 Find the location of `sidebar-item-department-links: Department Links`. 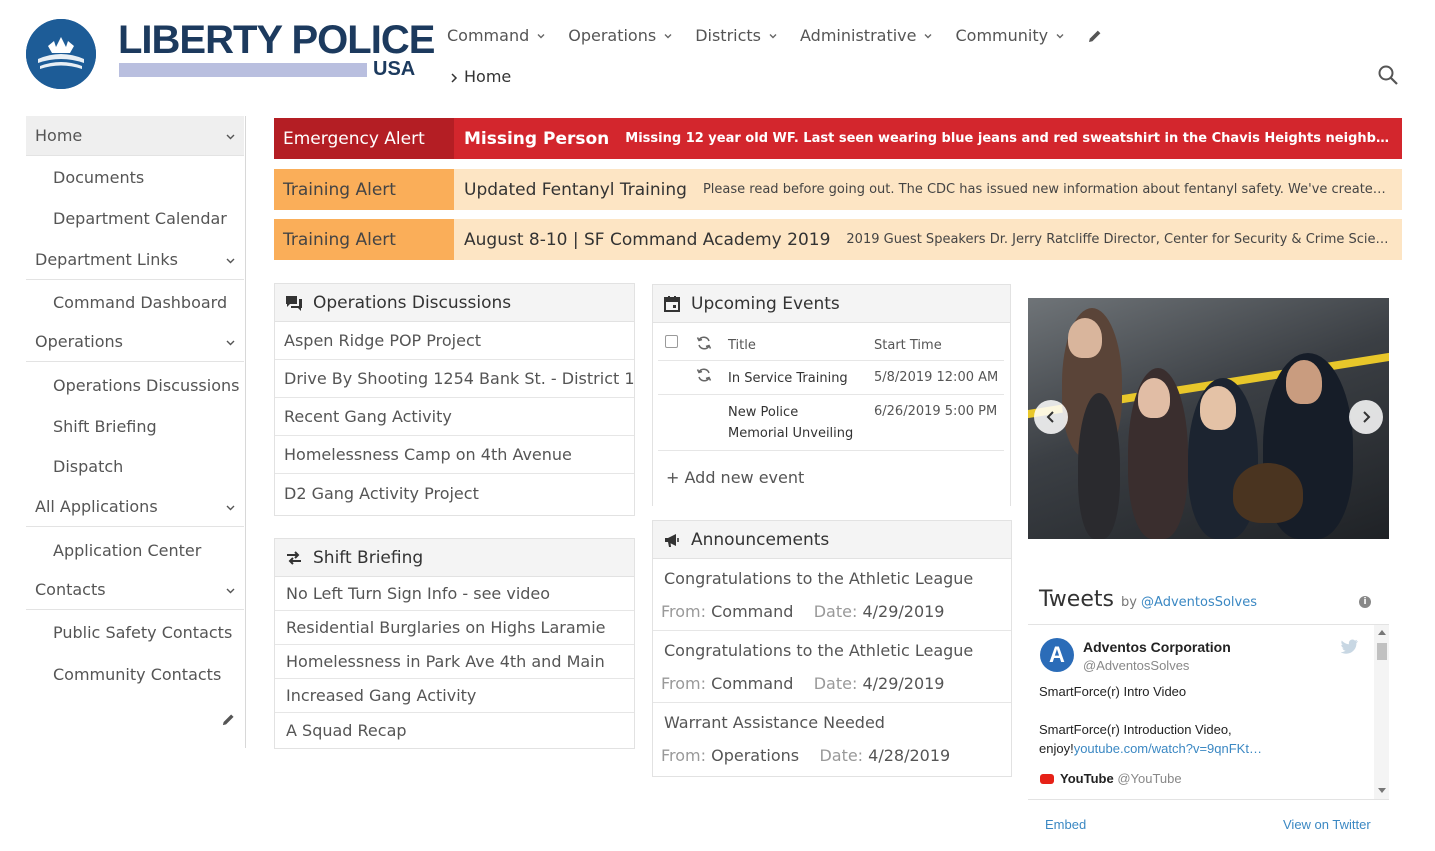

sidebar-item-department-links: Department Links is located at coordinates (135, 260).